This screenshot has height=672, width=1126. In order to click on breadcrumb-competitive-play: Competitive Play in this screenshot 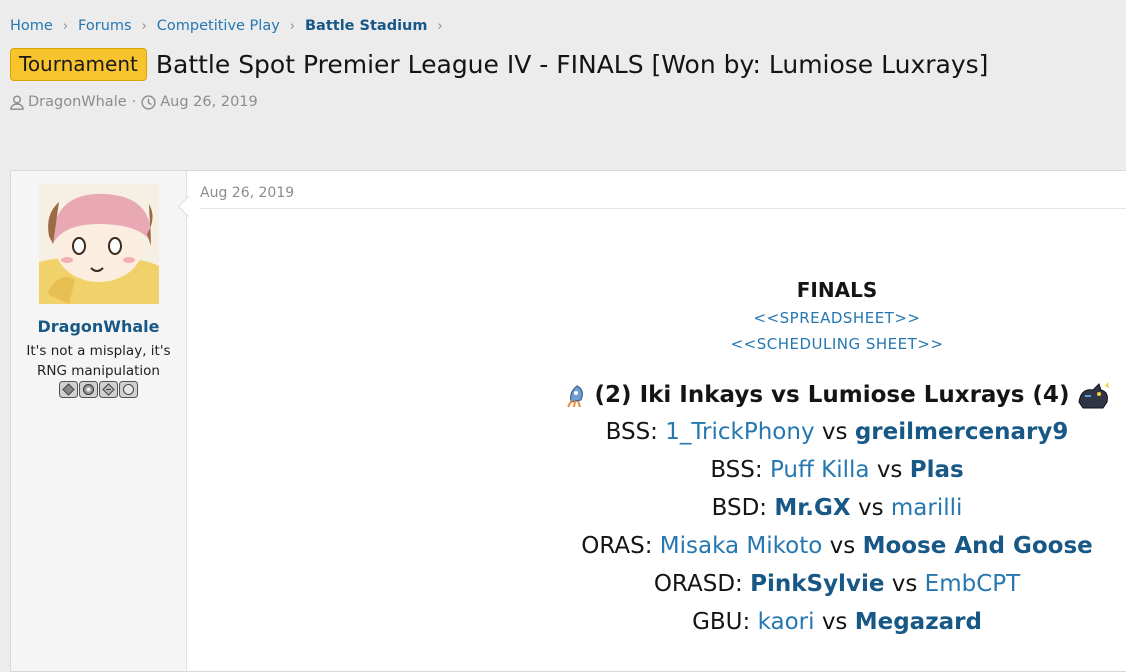, I will do `click(218, 26)`.